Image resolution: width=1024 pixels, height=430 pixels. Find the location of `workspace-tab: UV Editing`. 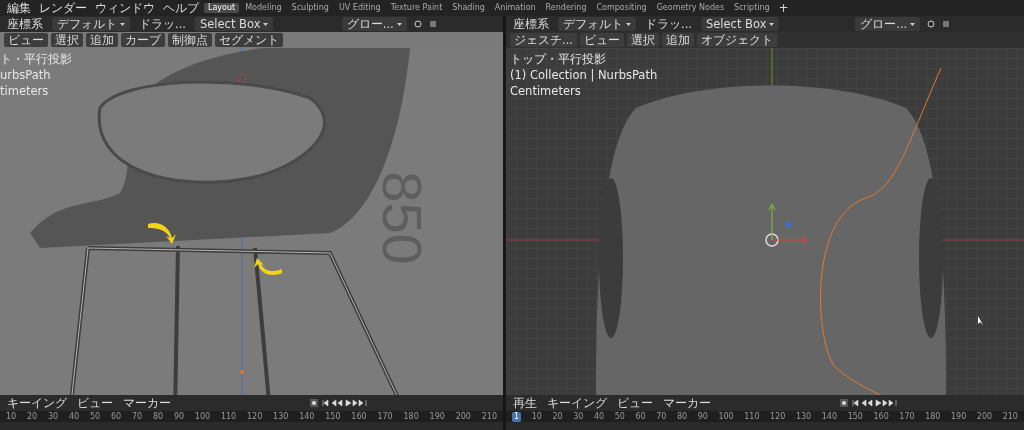

workspace-tab: UV Editing is located at coordinates (359, 8).